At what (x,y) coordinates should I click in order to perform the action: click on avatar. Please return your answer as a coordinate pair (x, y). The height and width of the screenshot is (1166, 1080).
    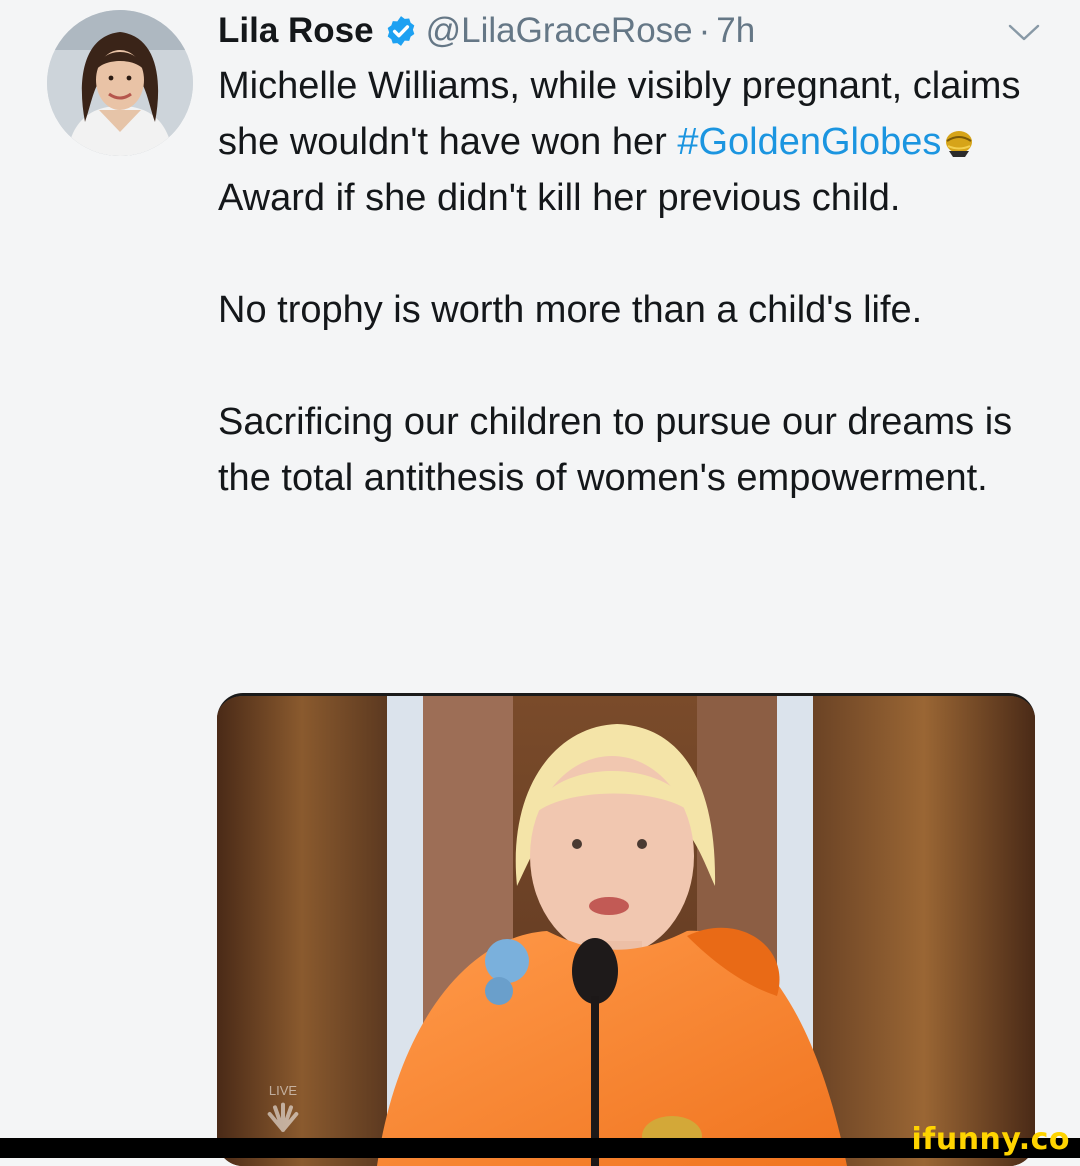
    Looking at the image, I should click on (120, 83).